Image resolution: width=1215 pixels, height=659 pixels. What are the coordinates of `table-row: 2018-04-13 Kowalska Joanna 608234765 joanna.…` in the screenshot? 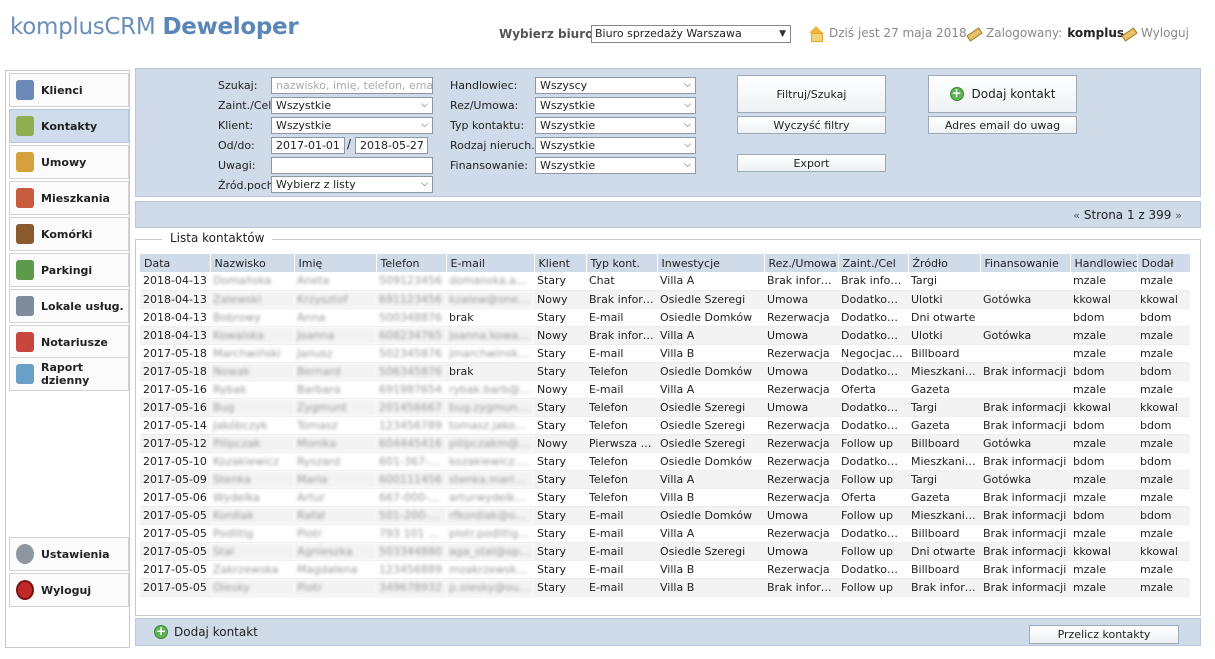 It's located at (665, 335).